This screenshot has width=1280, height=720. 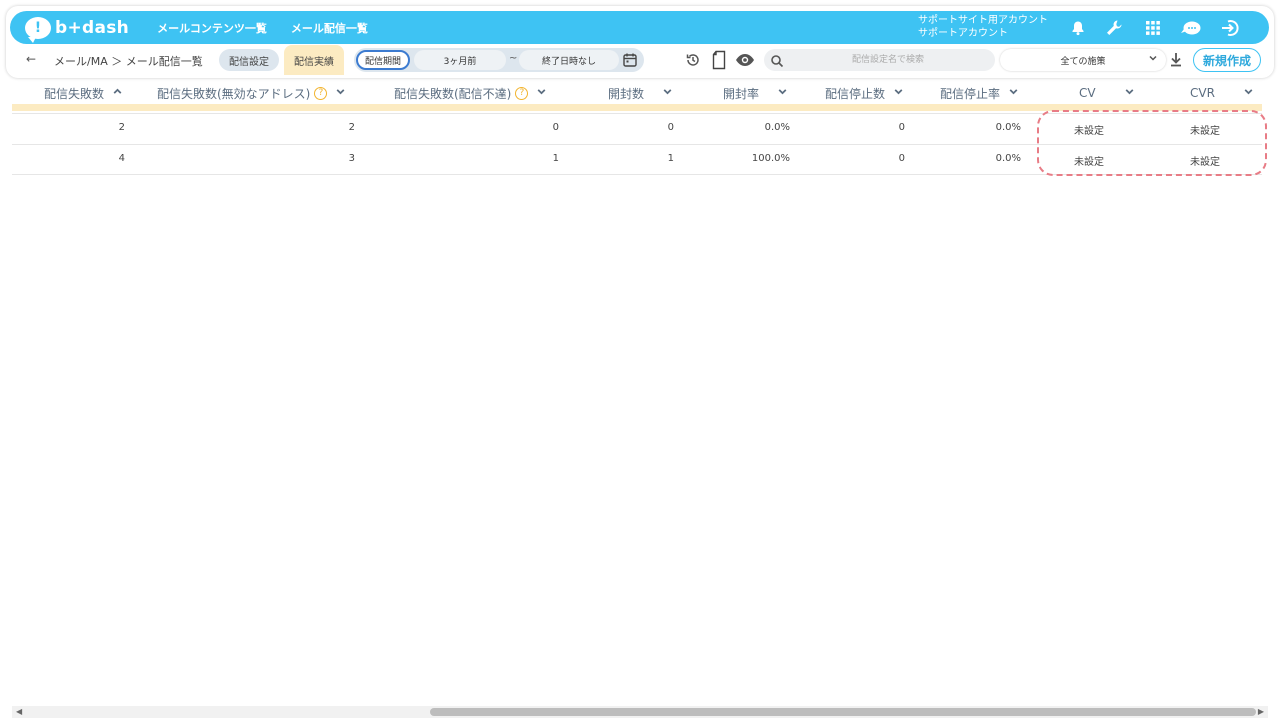 I want to click on calendar-icon, so click(x=630, y=60).